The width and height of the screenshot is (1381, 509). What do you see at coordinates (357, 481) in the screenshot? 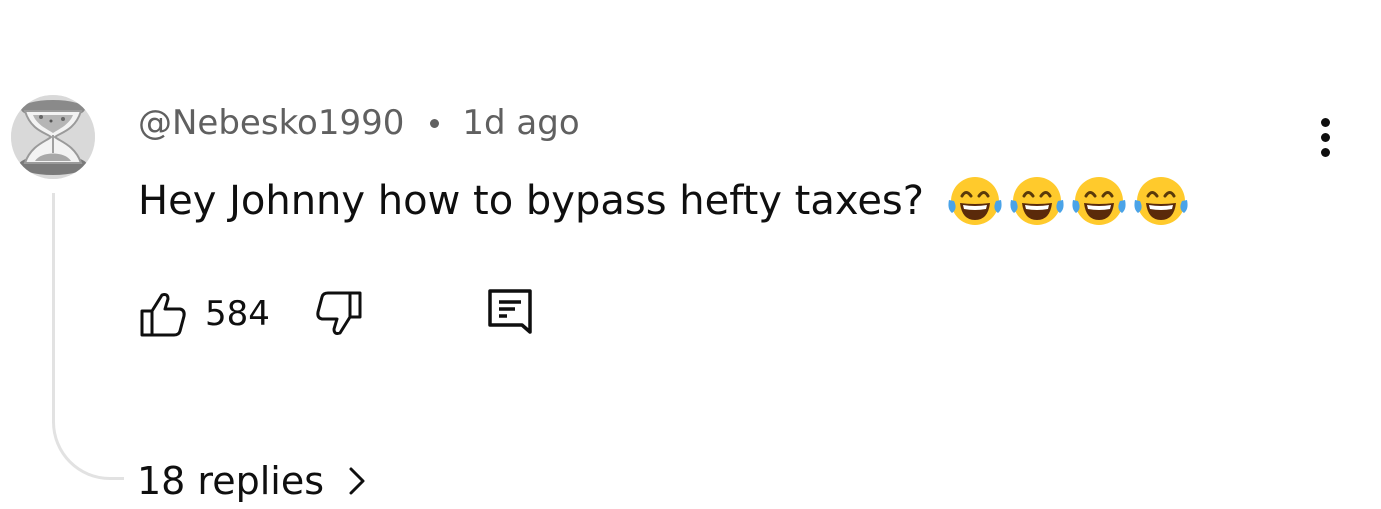
I see `chevron-right-icon` at bounding box center [357, 481].